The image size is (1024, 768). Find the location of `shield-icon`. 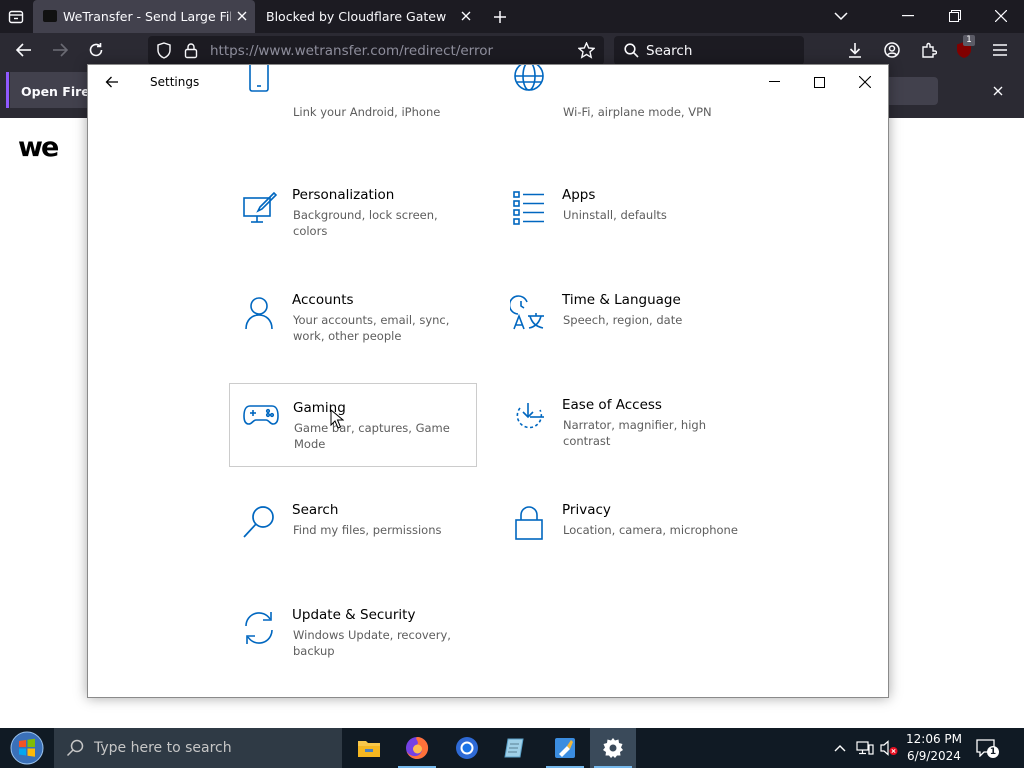

shield-icon is located at coordinates (164, 50).